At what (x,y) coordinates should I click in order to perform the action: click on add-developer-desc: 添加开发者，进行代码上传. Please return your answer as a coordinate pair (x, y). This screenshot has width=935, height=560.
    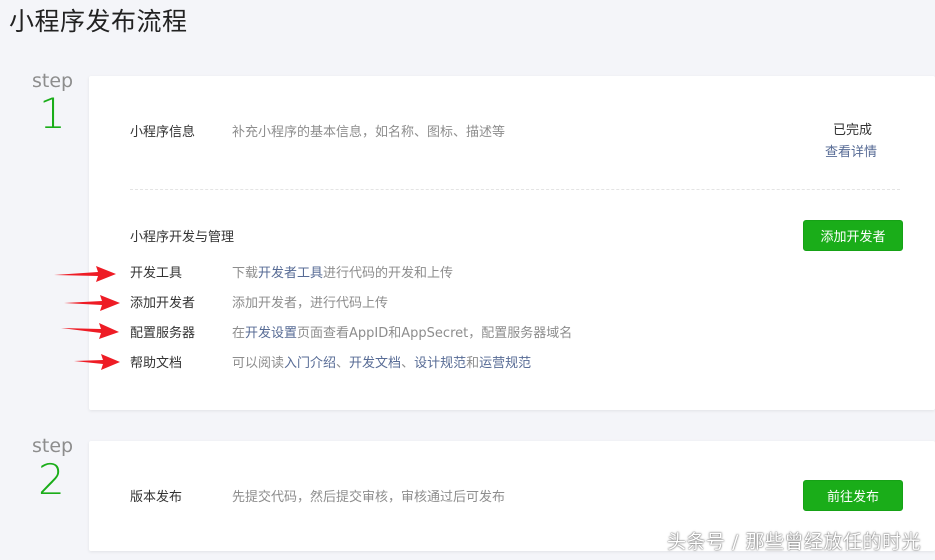
    Looking at the image, I should click on (310, 303).